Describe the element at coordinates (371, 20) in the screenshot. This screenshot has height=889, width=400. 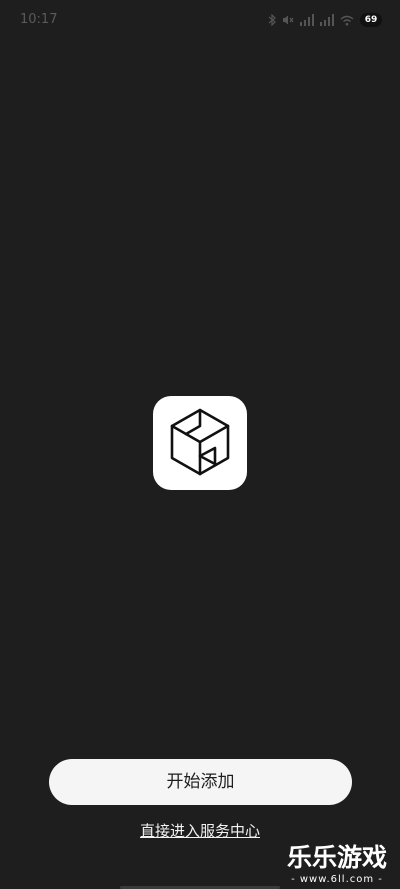
I see `battery-icon: 69` at that location.